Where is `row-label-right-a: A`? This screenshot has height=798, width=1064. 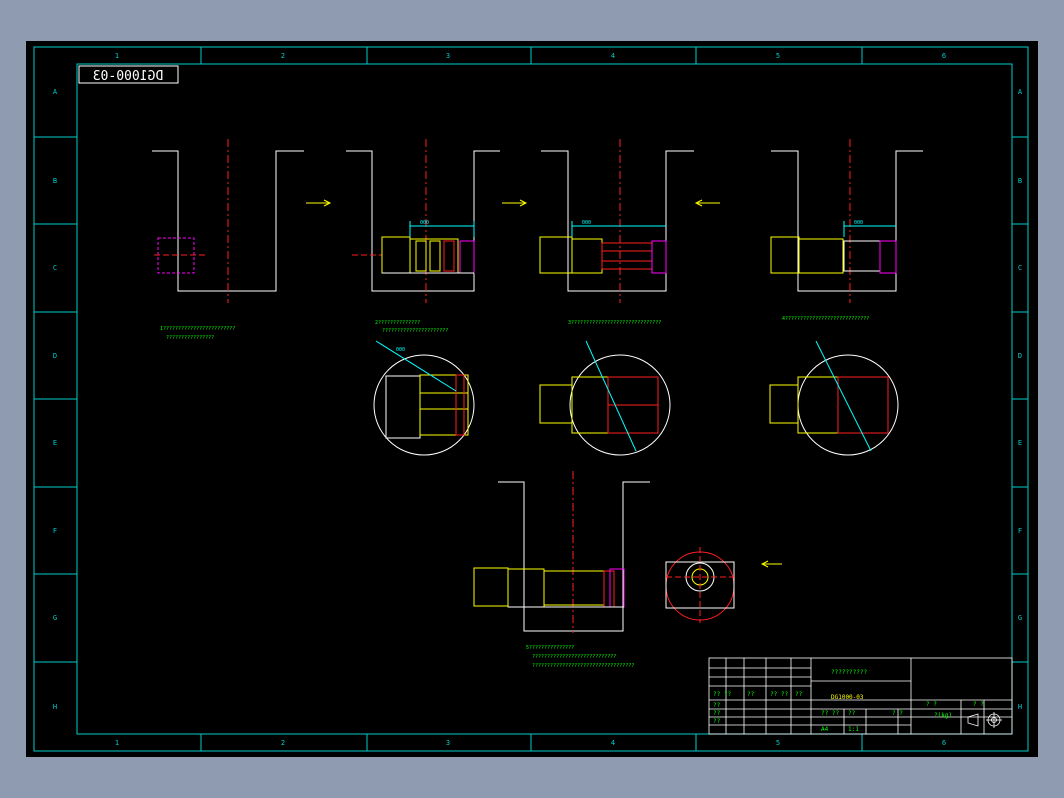
row-label-right-a: A is located at coordinates (1020, 92).